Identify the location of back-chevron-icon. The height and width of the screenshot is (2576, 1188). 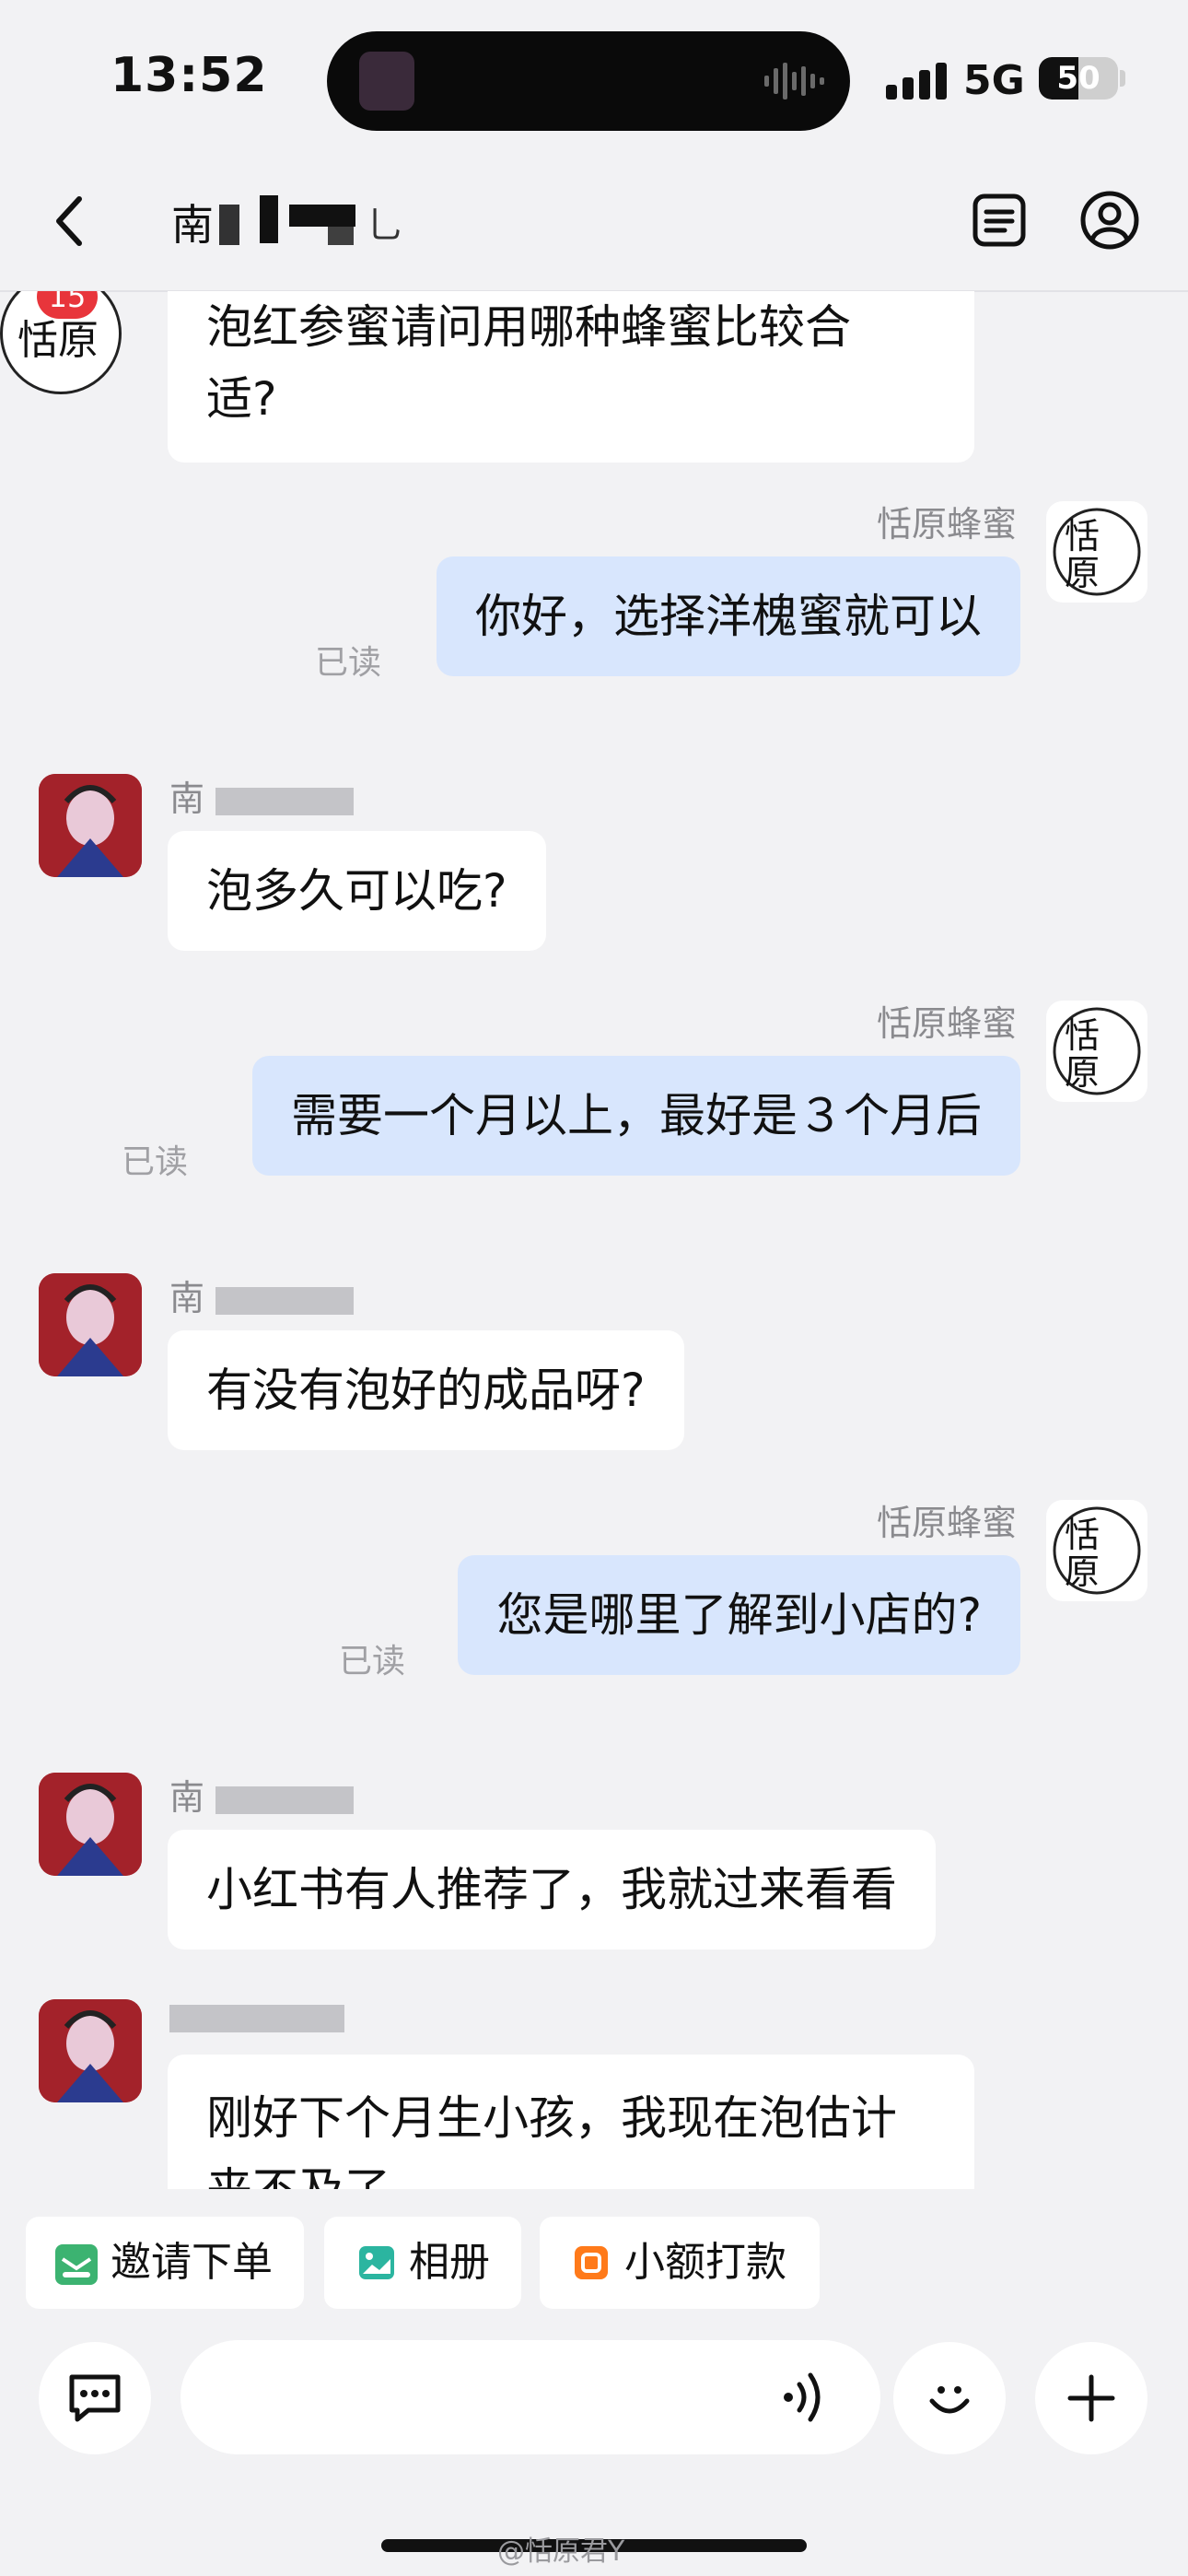
(70, 221).